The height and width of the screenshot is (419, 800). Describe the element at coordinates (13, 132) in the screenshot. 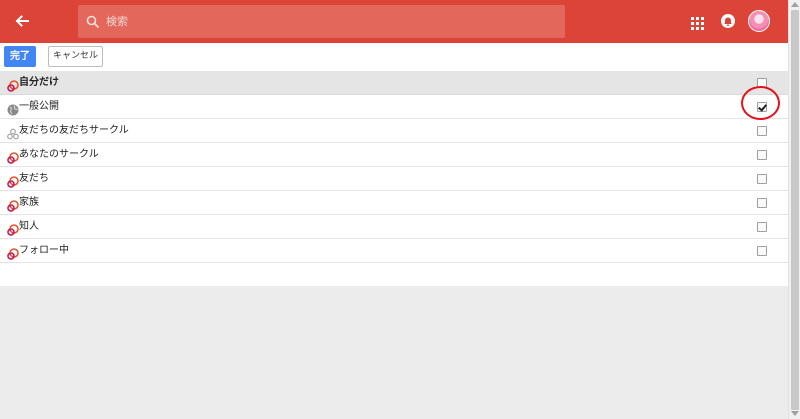

I see `extended-circles-icon` at that location.